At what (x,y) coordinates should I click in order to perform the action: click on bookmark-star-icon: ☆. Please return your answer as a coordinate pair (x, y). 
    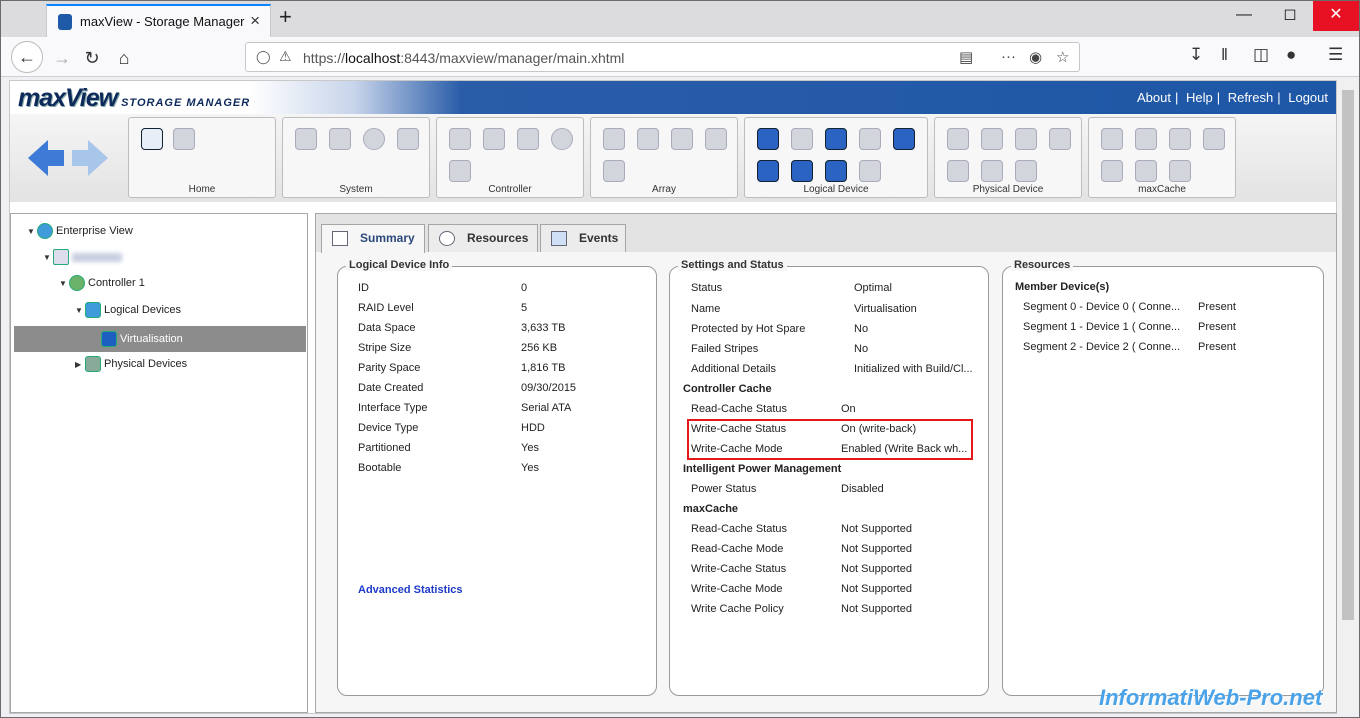
    Looking at the image, I should click on (1062, 57).